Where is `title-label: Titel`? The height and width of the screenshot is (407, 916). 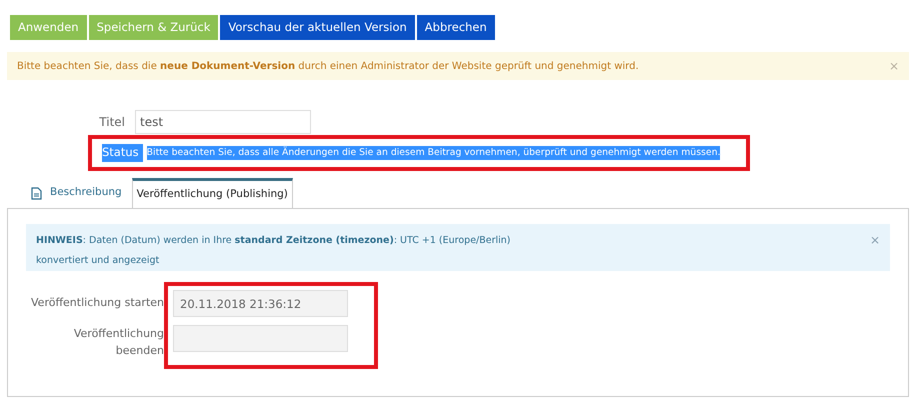 title-label: Titel is located at coordinates (112, 122).